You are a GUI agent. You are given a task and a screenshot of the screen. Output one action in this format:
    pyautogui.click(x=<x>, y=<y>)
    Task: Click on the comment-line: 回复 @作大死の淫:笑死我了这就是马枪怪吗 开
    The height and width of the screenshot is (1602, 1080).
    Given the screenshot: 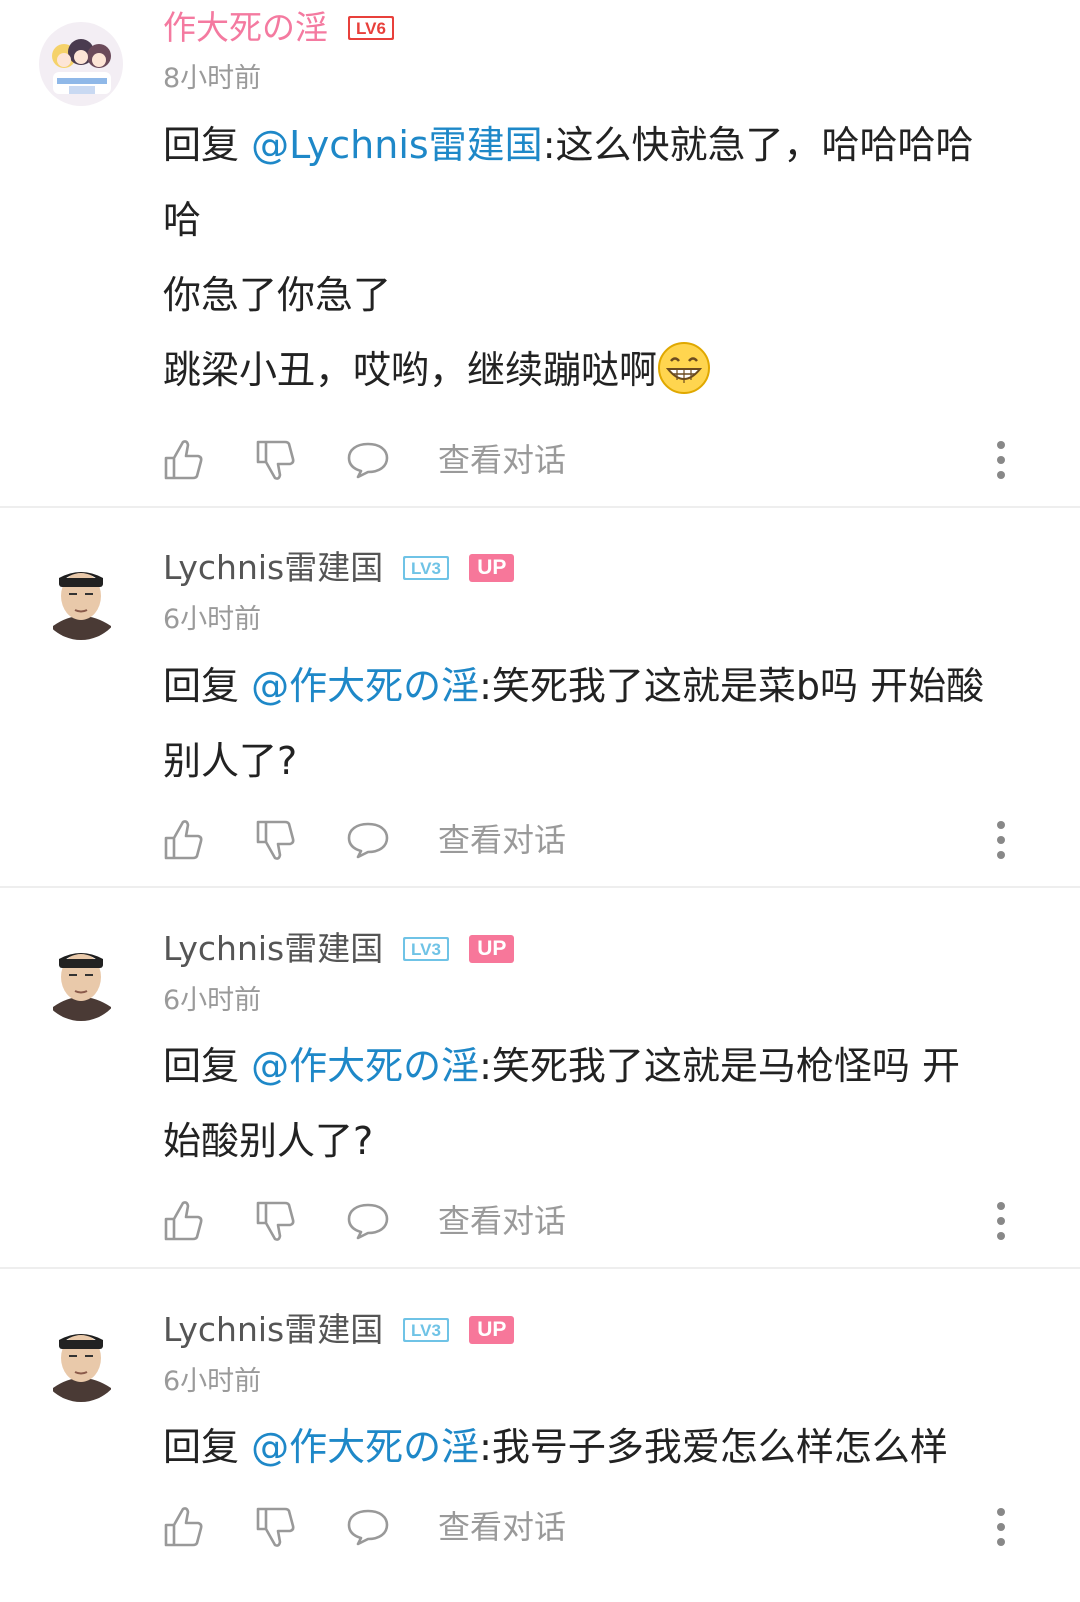 What is the action you would take?
    pyautogui.click(x=598, y=1066)
    